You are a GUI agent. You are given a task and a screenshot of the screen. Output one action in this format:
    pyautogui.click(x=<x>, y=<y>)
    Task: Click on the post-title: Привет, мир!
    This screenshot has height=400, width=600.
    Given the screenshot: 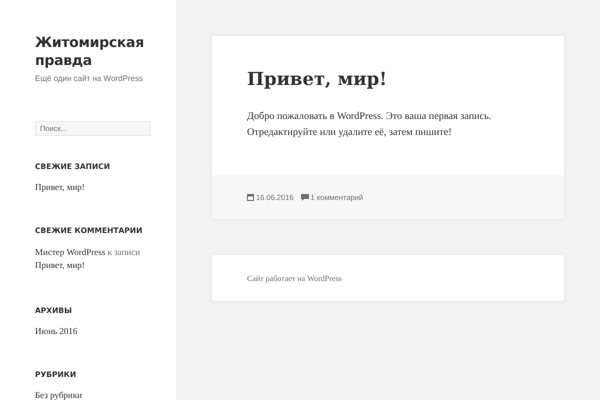 What is the action you would take?
    pyautogui.click(x=388, y=80)
    